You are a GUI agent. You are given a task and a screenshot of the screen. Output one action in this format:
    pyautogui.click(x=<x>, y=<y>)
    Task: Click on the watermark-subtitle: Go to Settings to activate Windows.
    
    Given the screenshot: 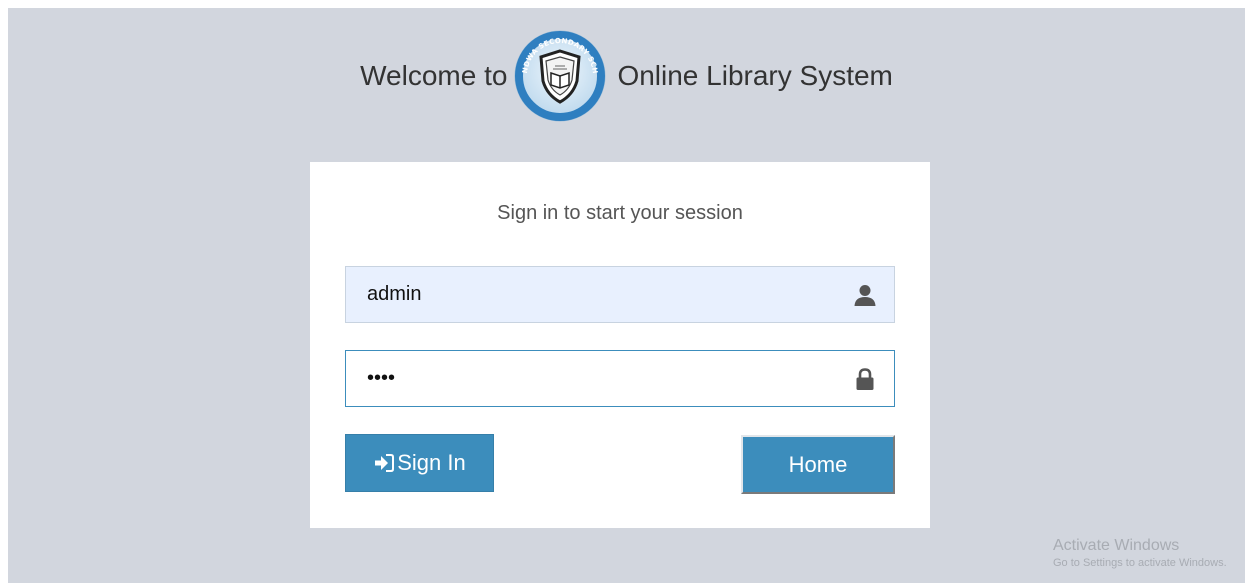 What is the action you would take?
    pyautogui.click(x=1140, y=563)
    